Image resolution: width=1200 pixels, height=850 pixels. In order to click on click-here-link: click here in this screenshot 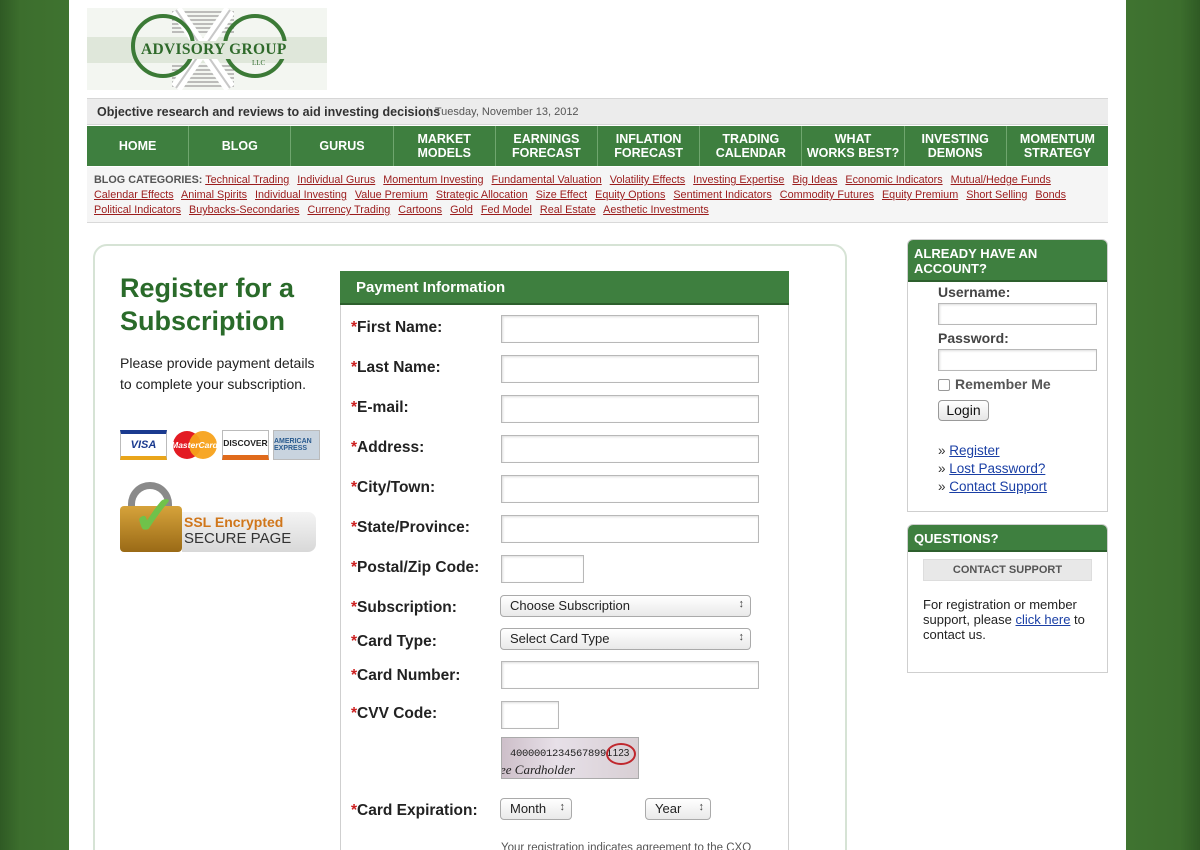, I will do `click(1043, 619)`.